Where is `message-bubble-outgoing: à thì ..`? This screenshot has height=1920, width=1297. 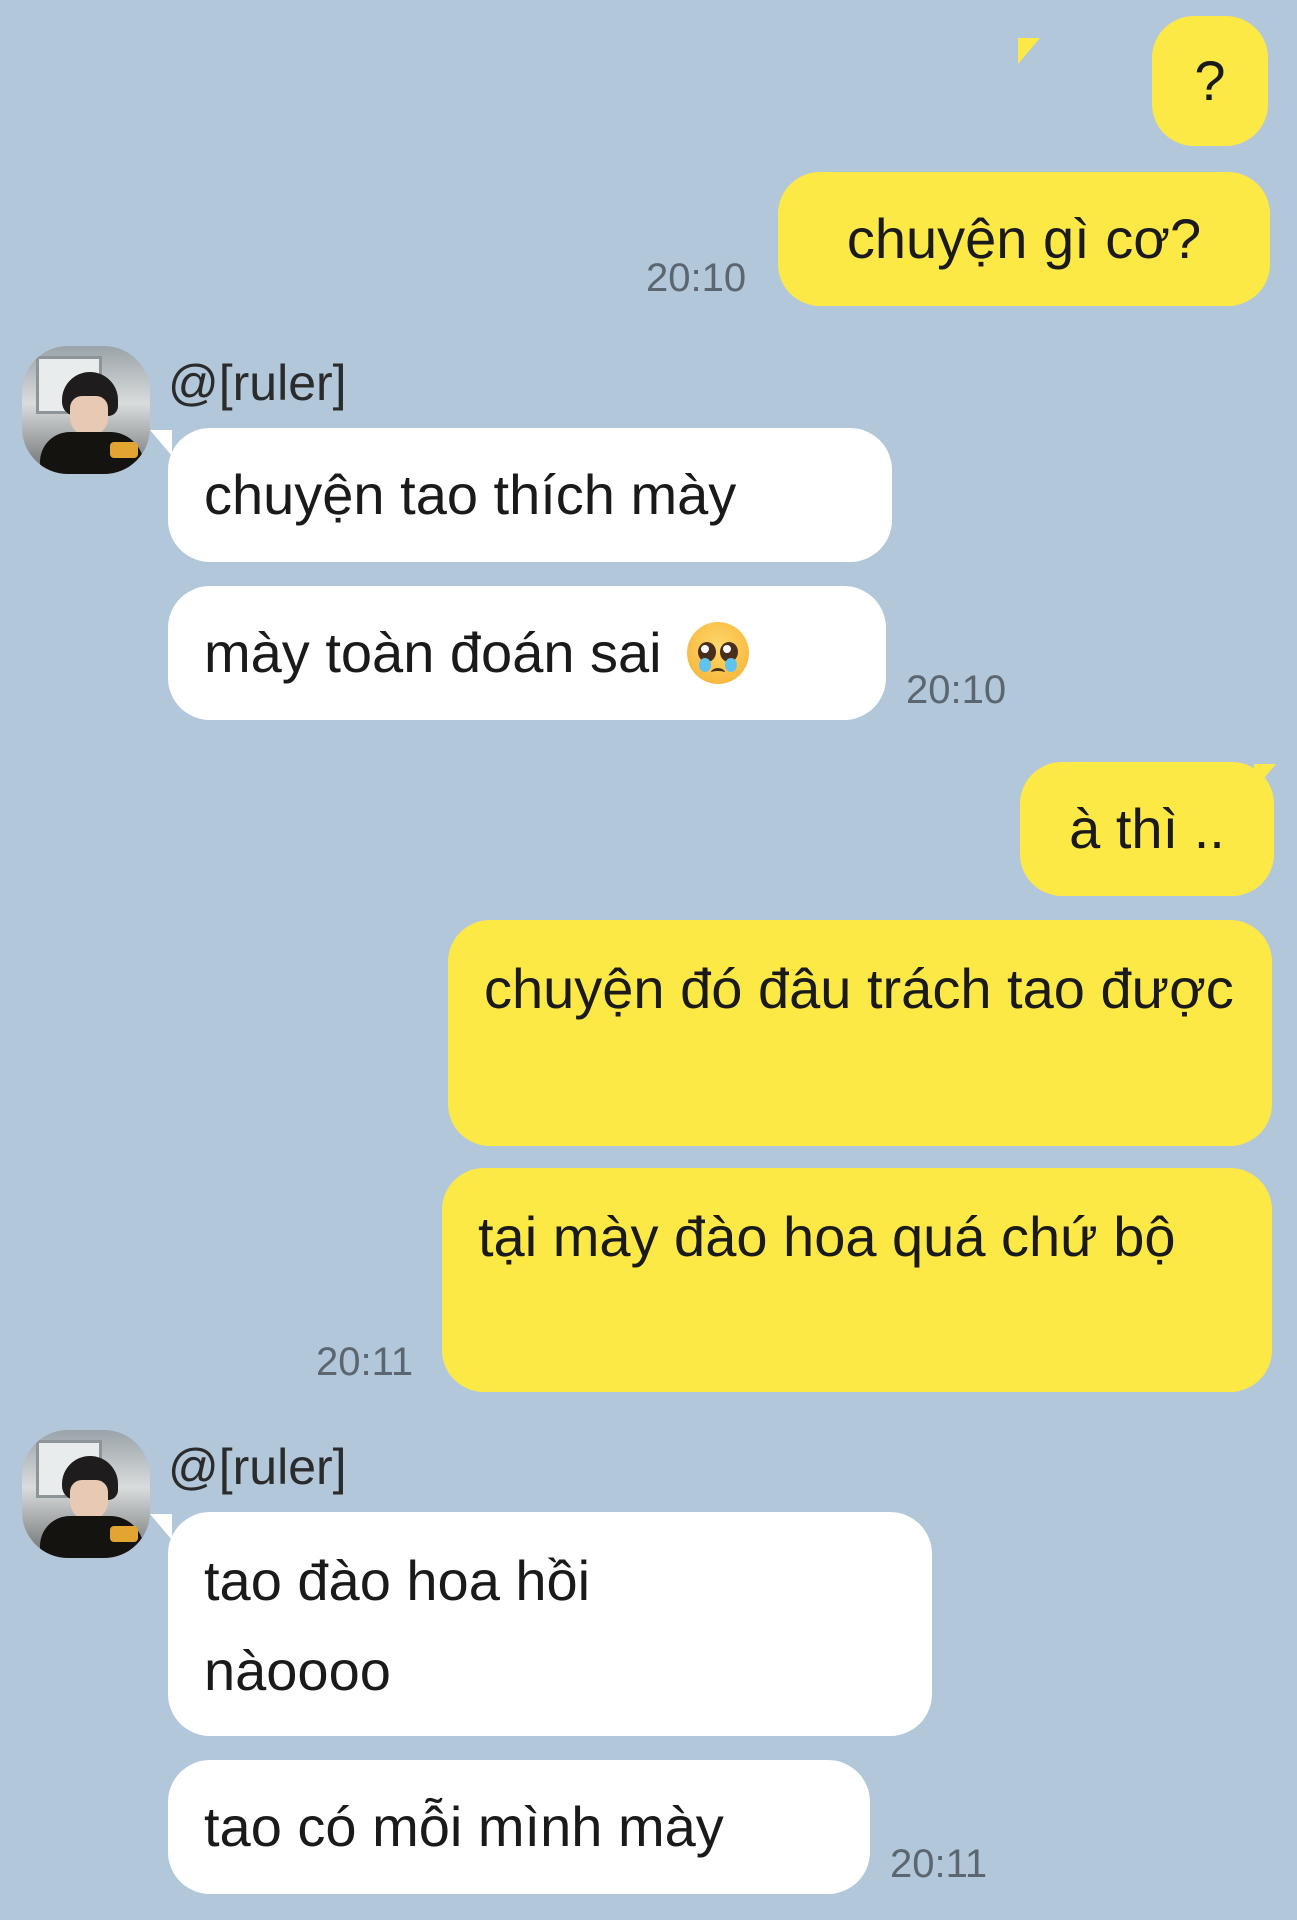 message-bubble-outgoing: à thì .. is located at coordinates (1147, 829).